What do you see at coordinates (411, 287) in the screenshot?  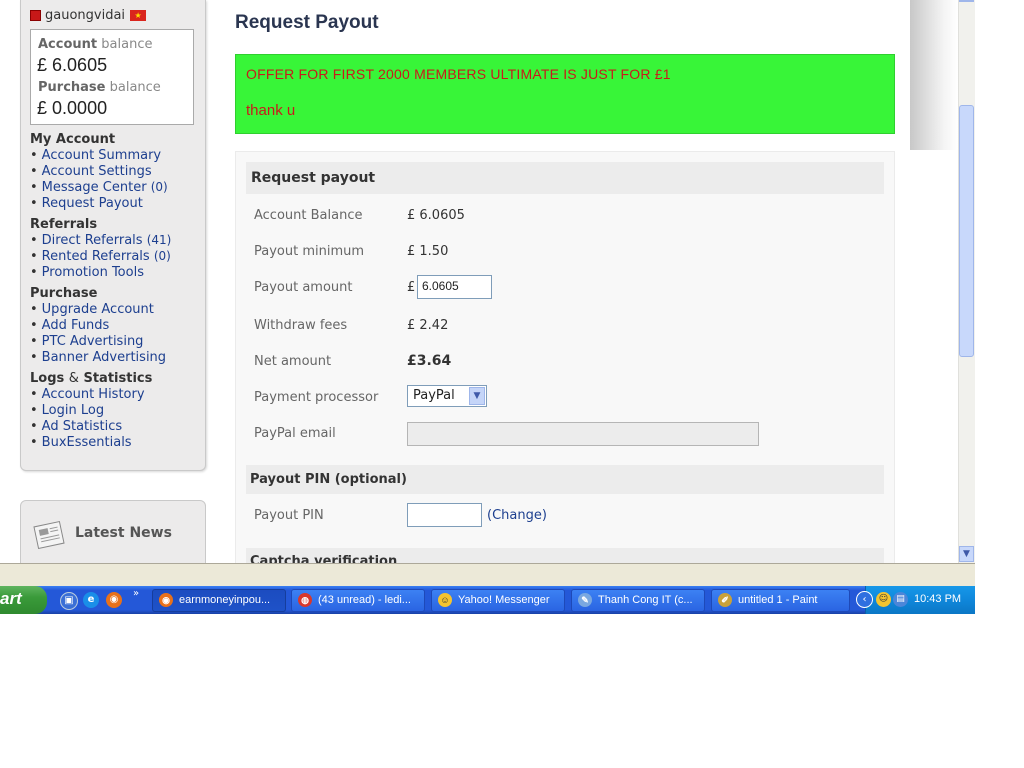 I see `payout-amount-currency: £` at bounding box center [411, 287].